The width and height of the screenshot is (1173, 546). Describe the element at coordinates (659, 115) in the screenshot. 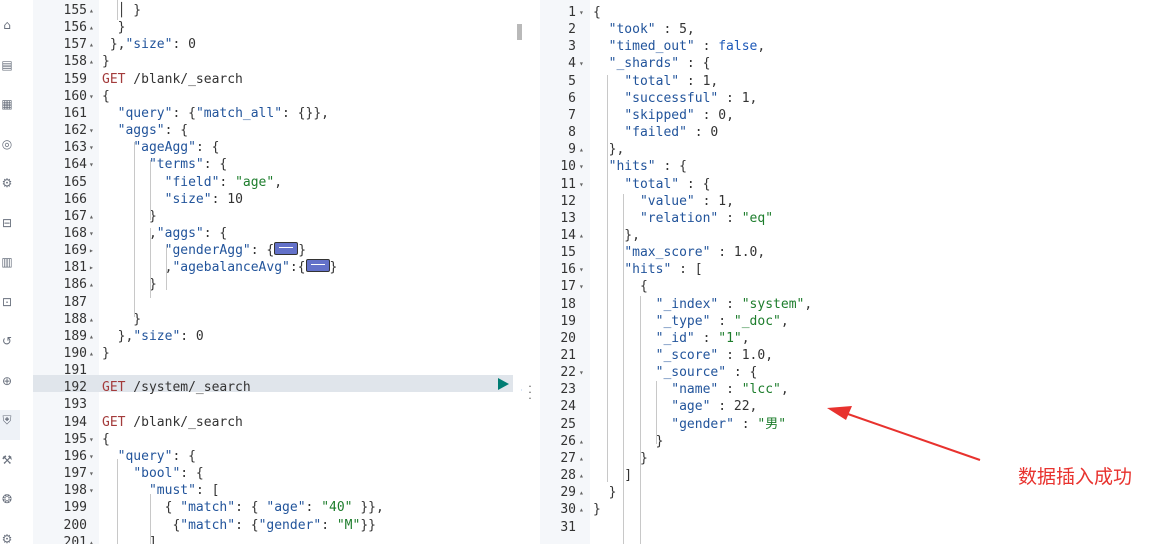

I see `code-token: "skipped"` at that location.